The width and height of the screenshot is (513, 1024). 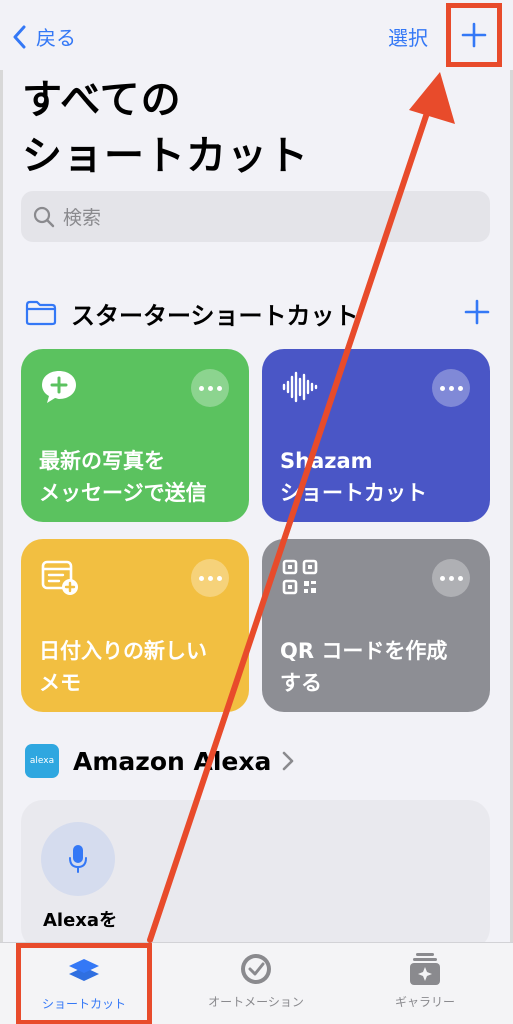 What do you see at coordinates (139, 667) in the screenshot?
I see `card-label: 日付入りの新しい メモ` at bounding box center [139, 667].